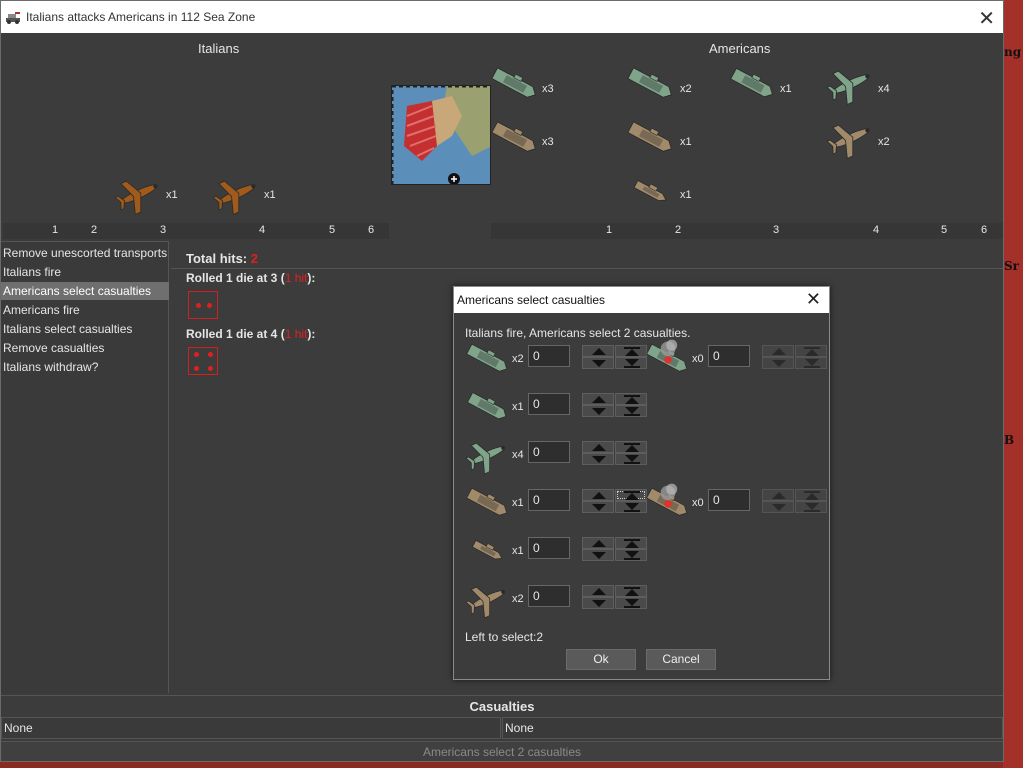  Describe the element at coordinates (219, 48) in the screenshot. I see `attacker-title: Italians` at that location.